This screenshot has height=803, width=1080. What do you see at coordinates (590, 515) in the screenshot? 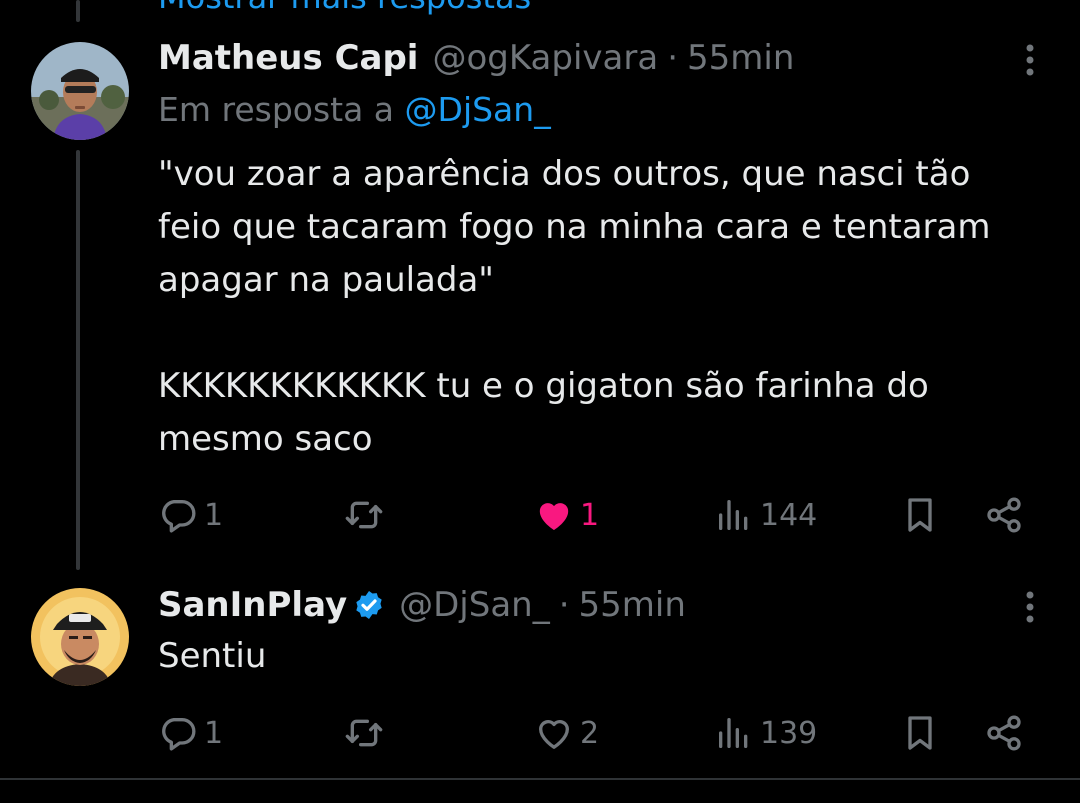
I see `like-count: 1` at bounding box center [590, 515].